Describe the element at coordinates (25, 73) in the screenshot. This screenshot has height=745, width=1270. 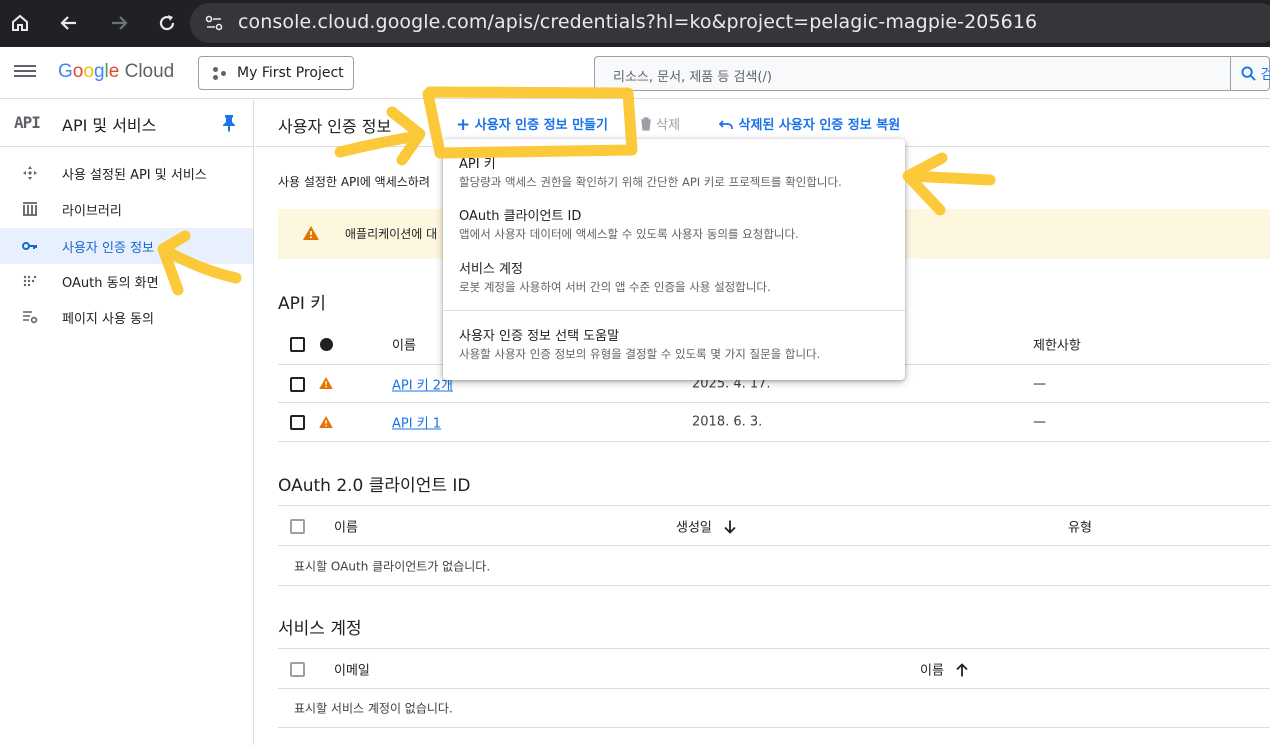
I see `menu-icon` at that location.